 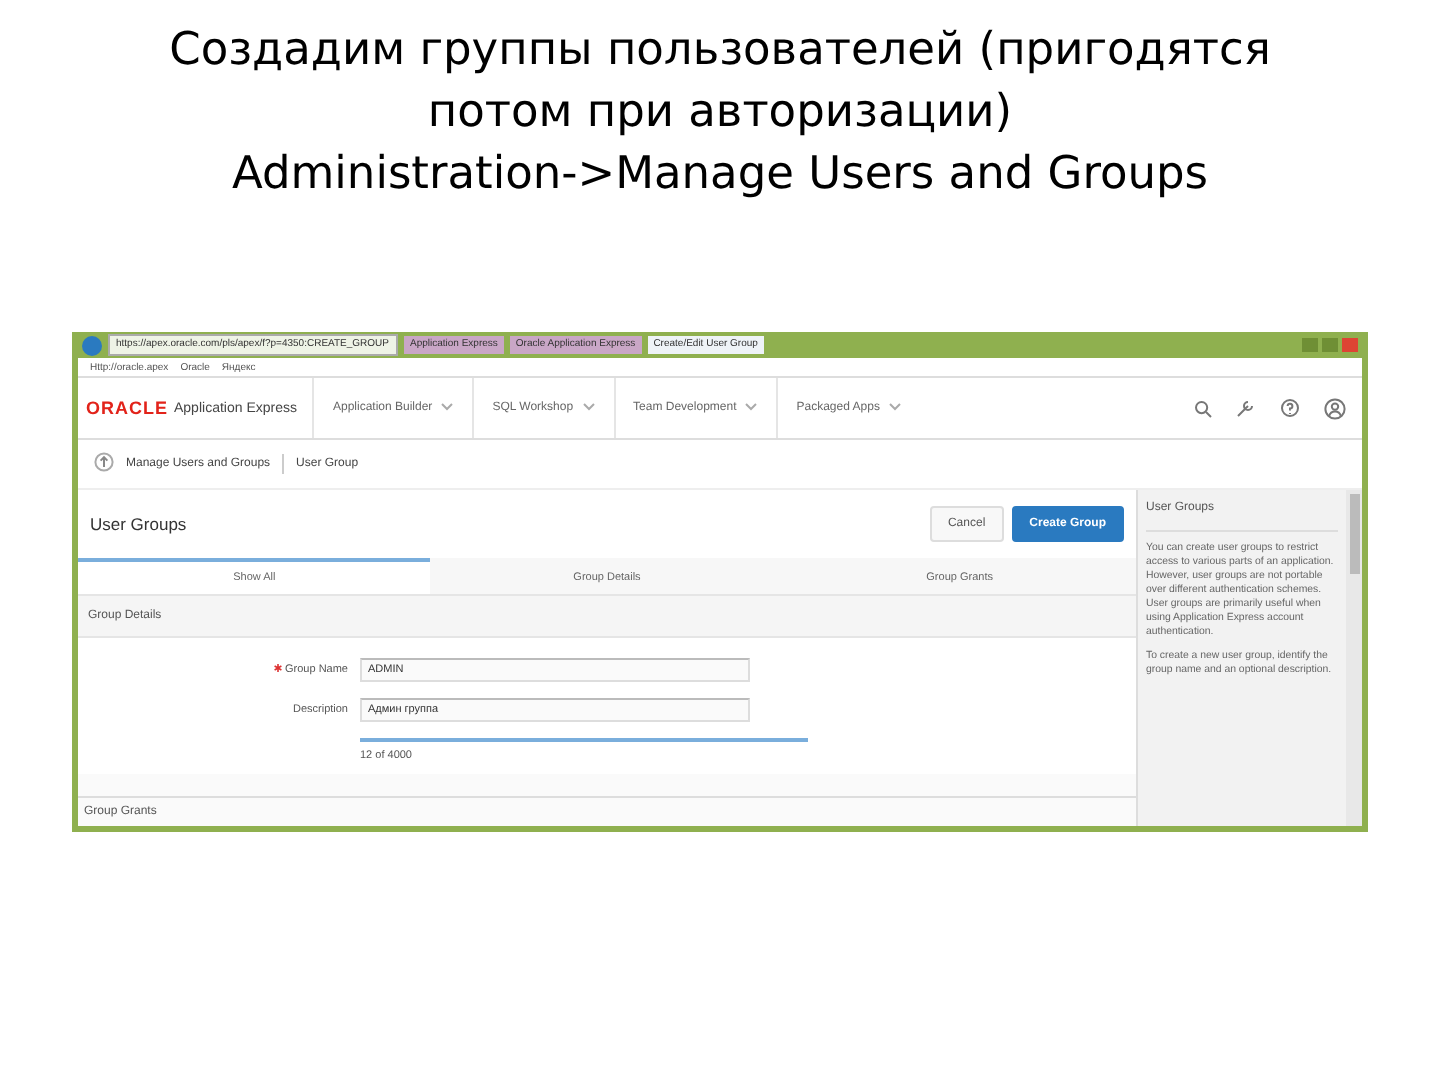 I want to click on user-icon, so click(x=1335, y=408).